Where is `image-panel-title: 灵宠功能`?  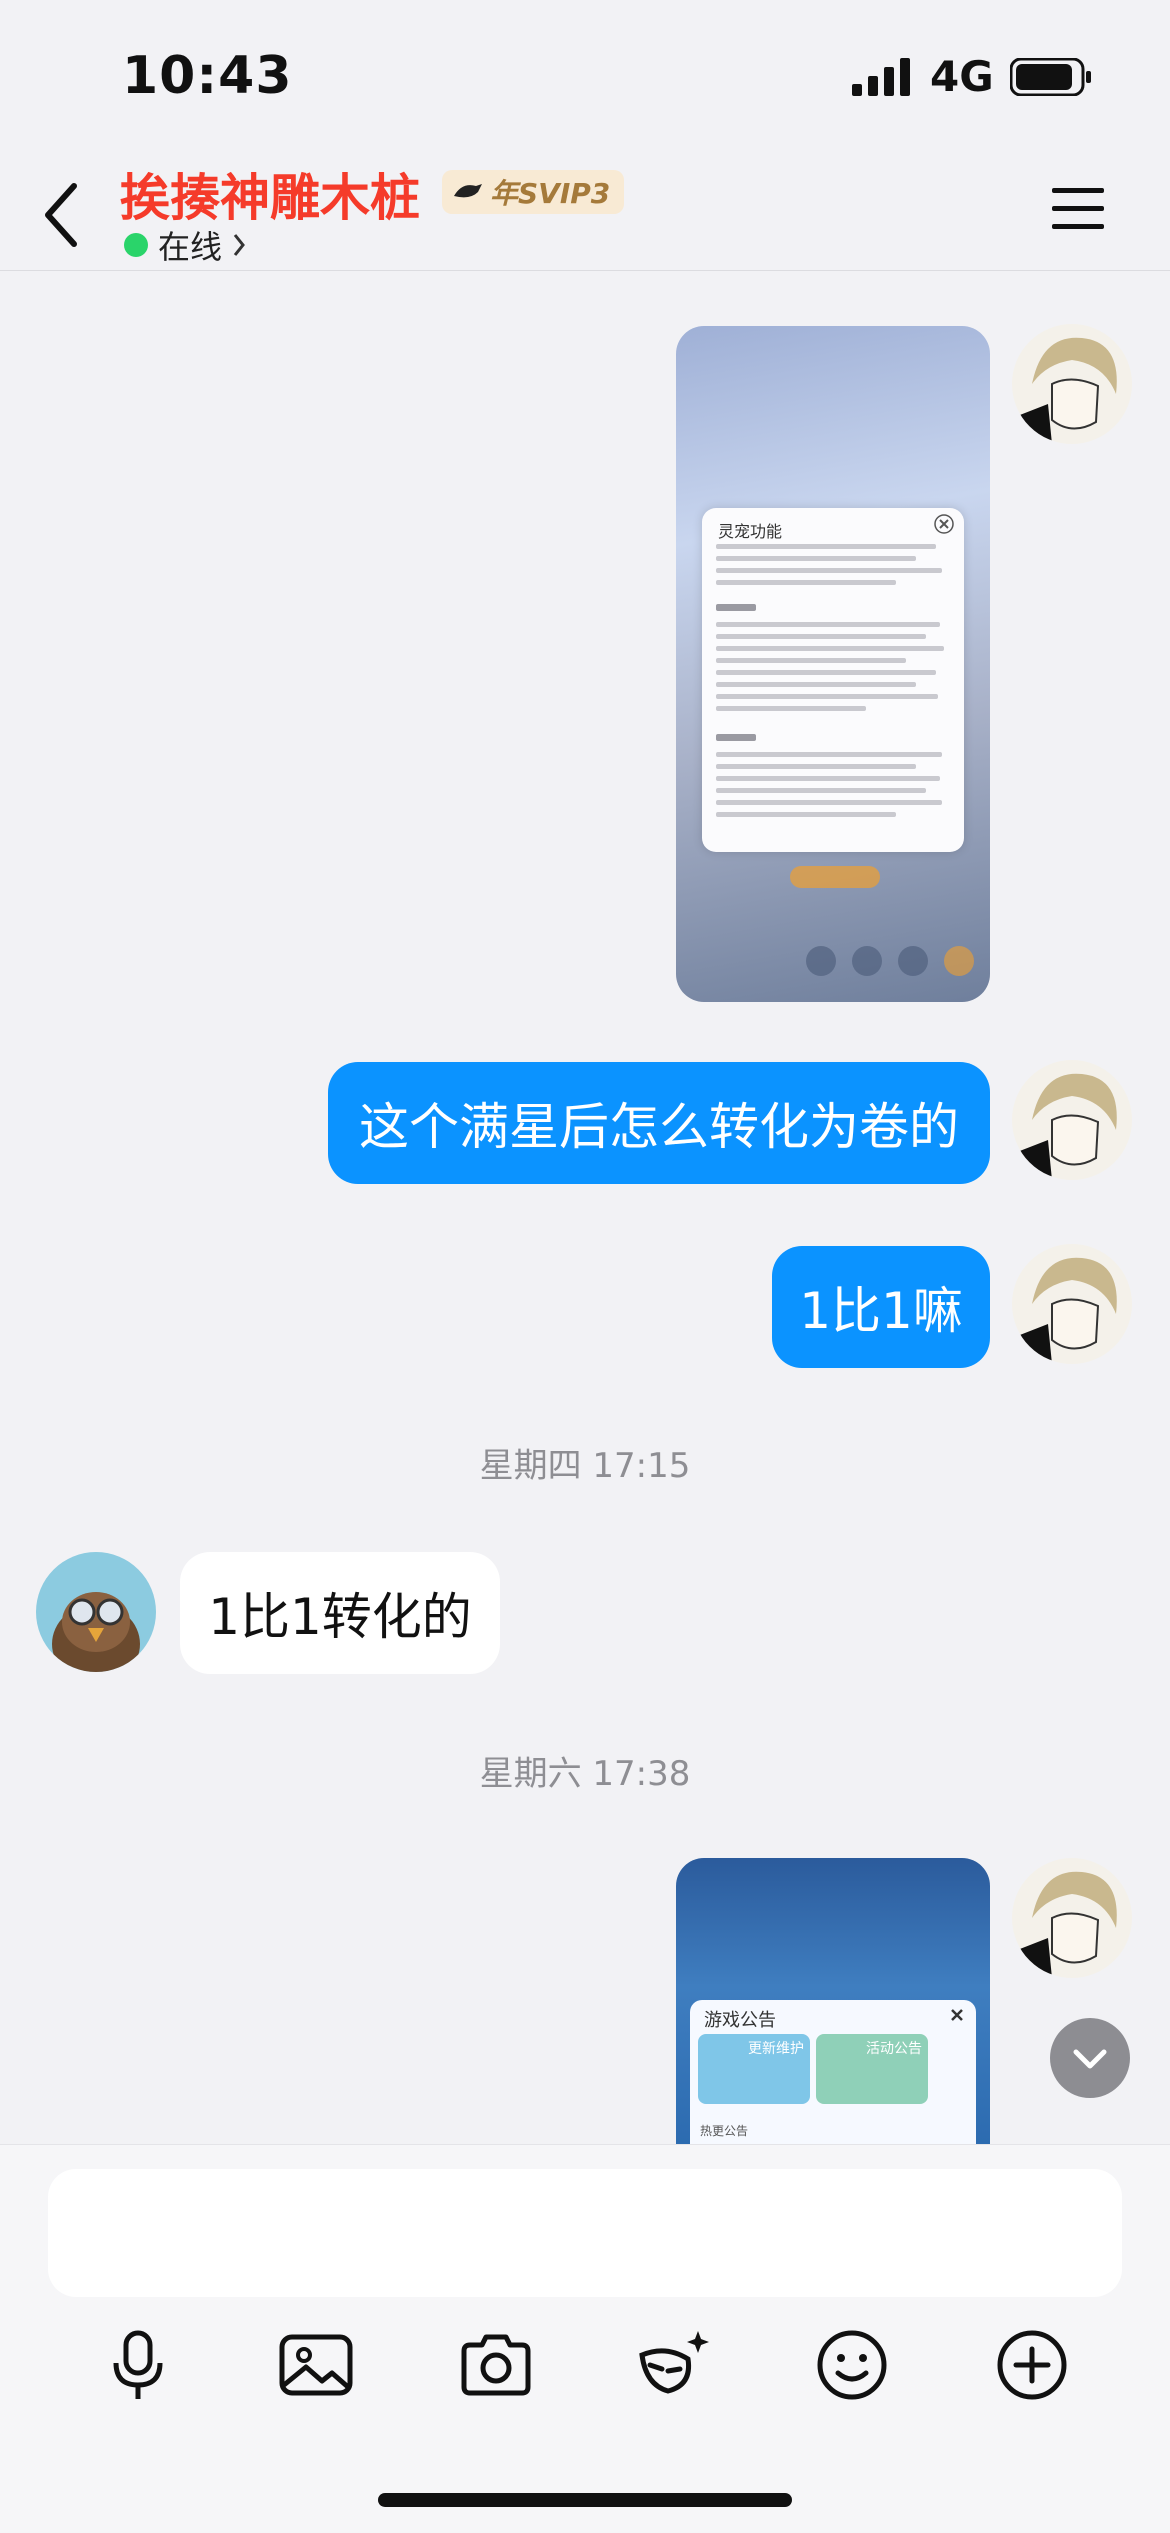
image-panel-title: 灵宠功能 is located at coordinates (750, 531).